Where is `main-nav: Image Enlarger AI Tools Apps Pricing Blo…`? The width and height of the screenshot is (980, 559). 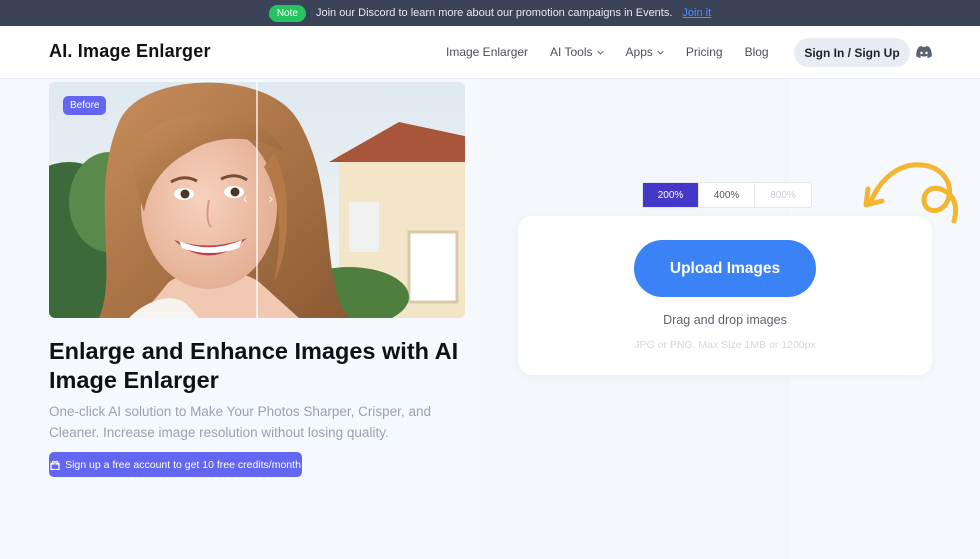
main-nav: Image Enlarger AI Tools Apps Pricing Blo… is located at coordinates (618, 52).